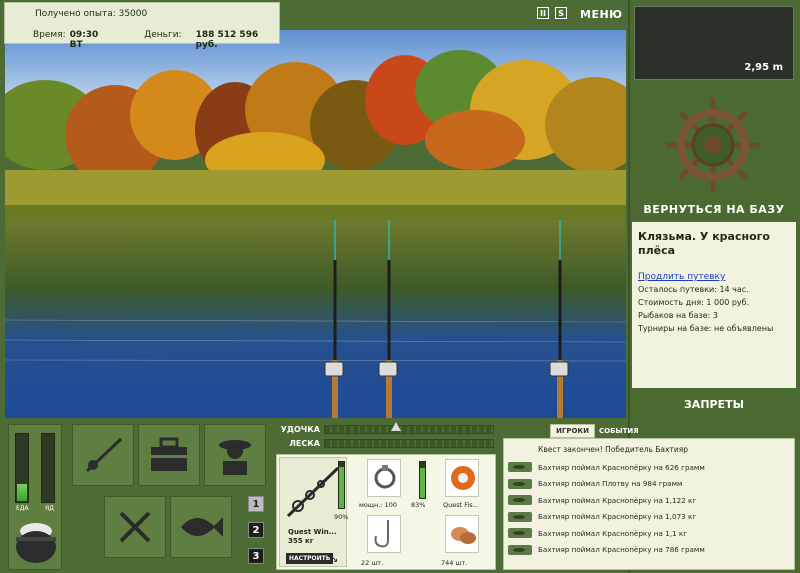 The height and width of the screenshot is (573, 800). I want to click on adjust-button: НАСТРОИТЬ, so click(310, 558).